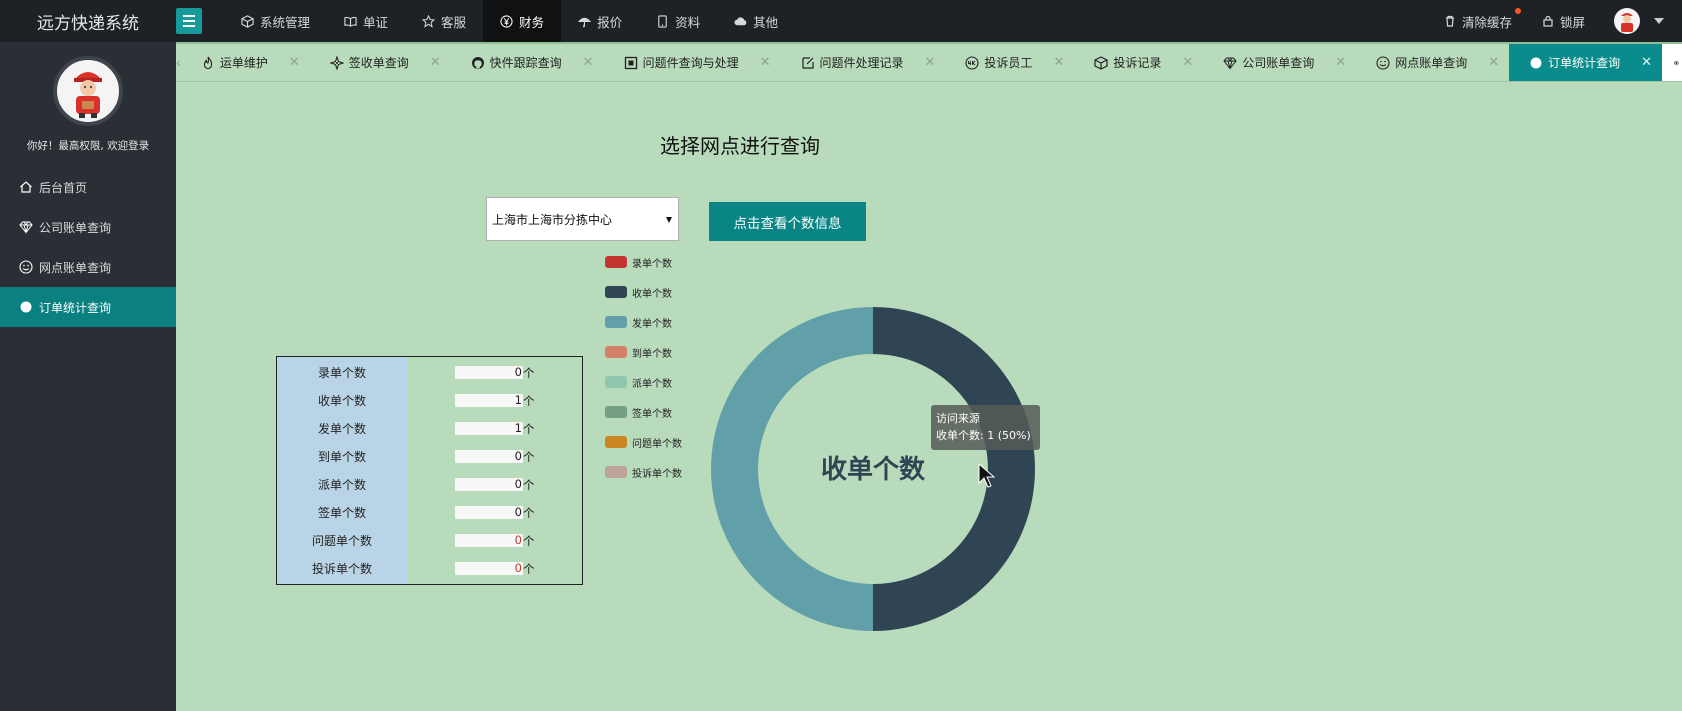 This screenshot has width=1682, height=711. What do you see at coordinates (1659, 21) in the screenshot?
I see `user-menu-caret` at bounding box center [1659, 21].